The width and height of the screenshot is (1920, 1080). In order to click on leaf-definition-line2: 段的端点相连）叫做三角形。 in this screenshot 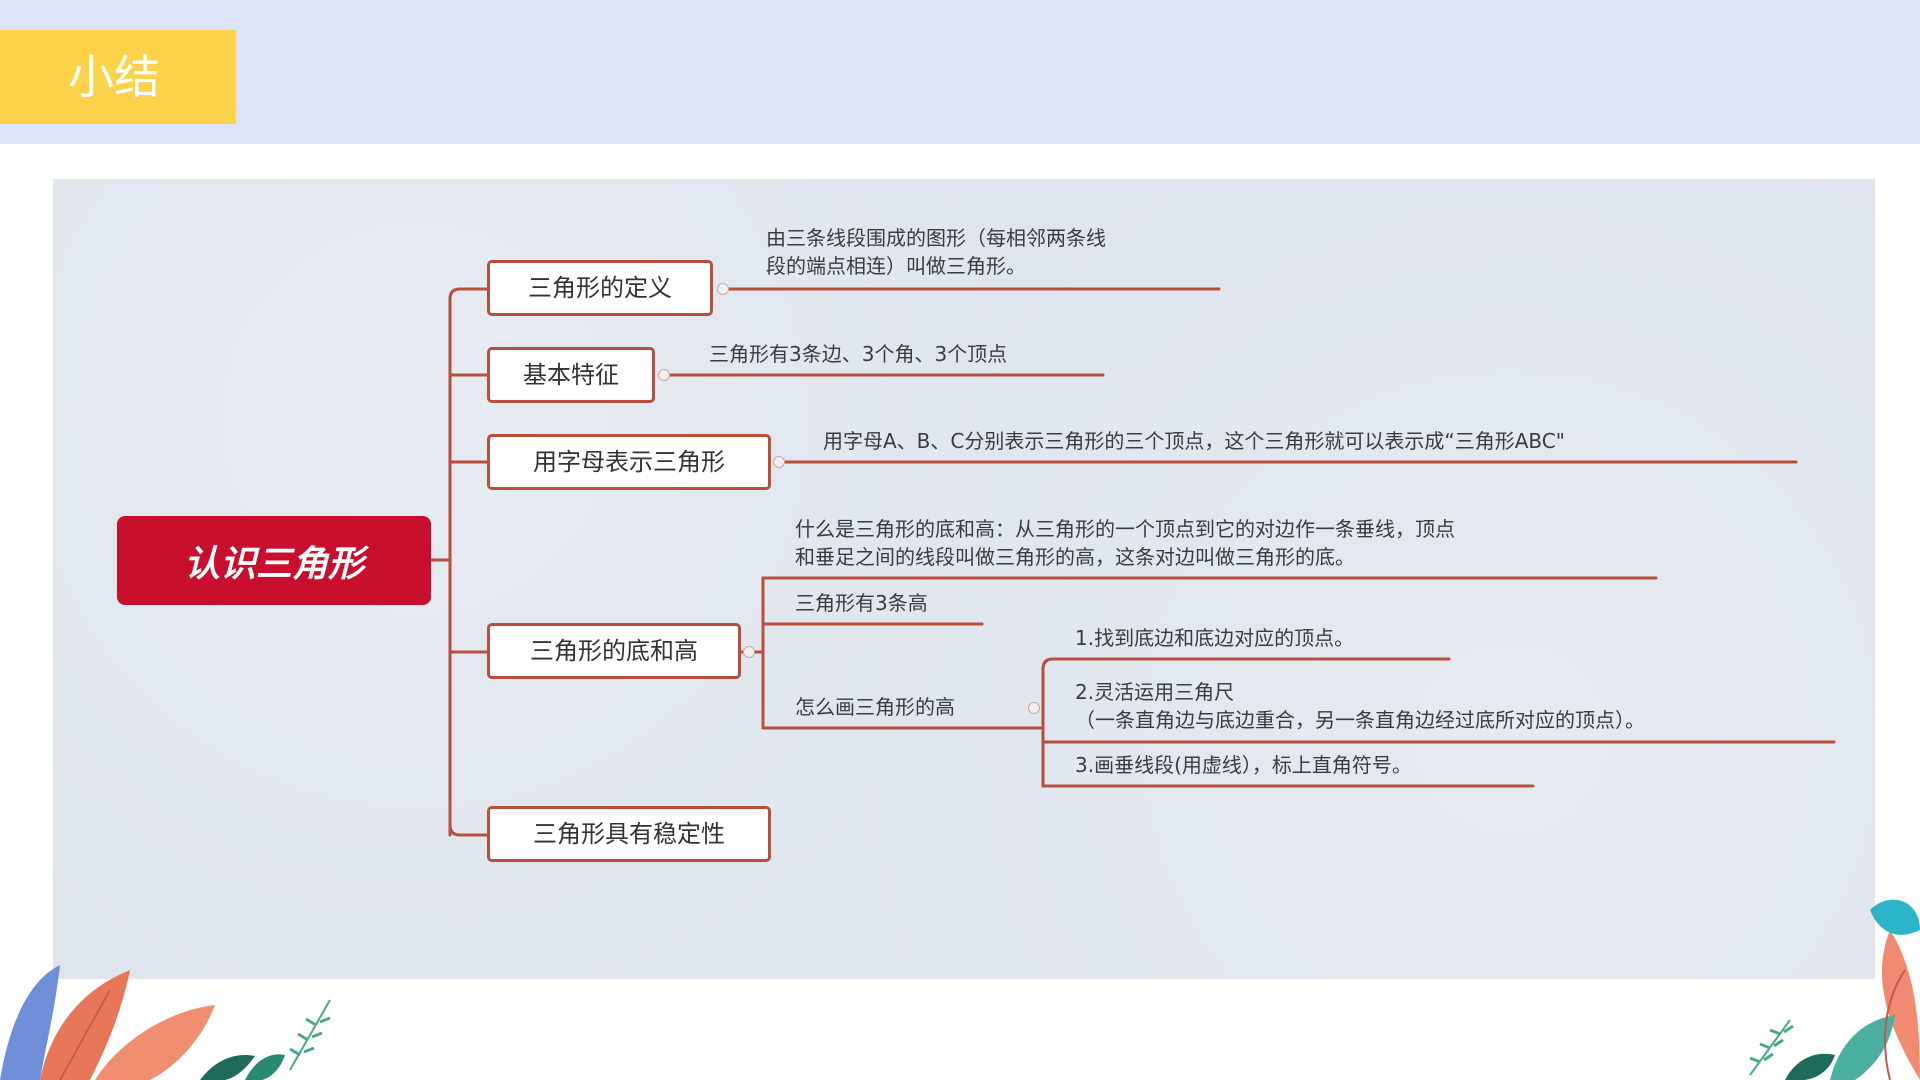, I will do `click(896, 266)`.